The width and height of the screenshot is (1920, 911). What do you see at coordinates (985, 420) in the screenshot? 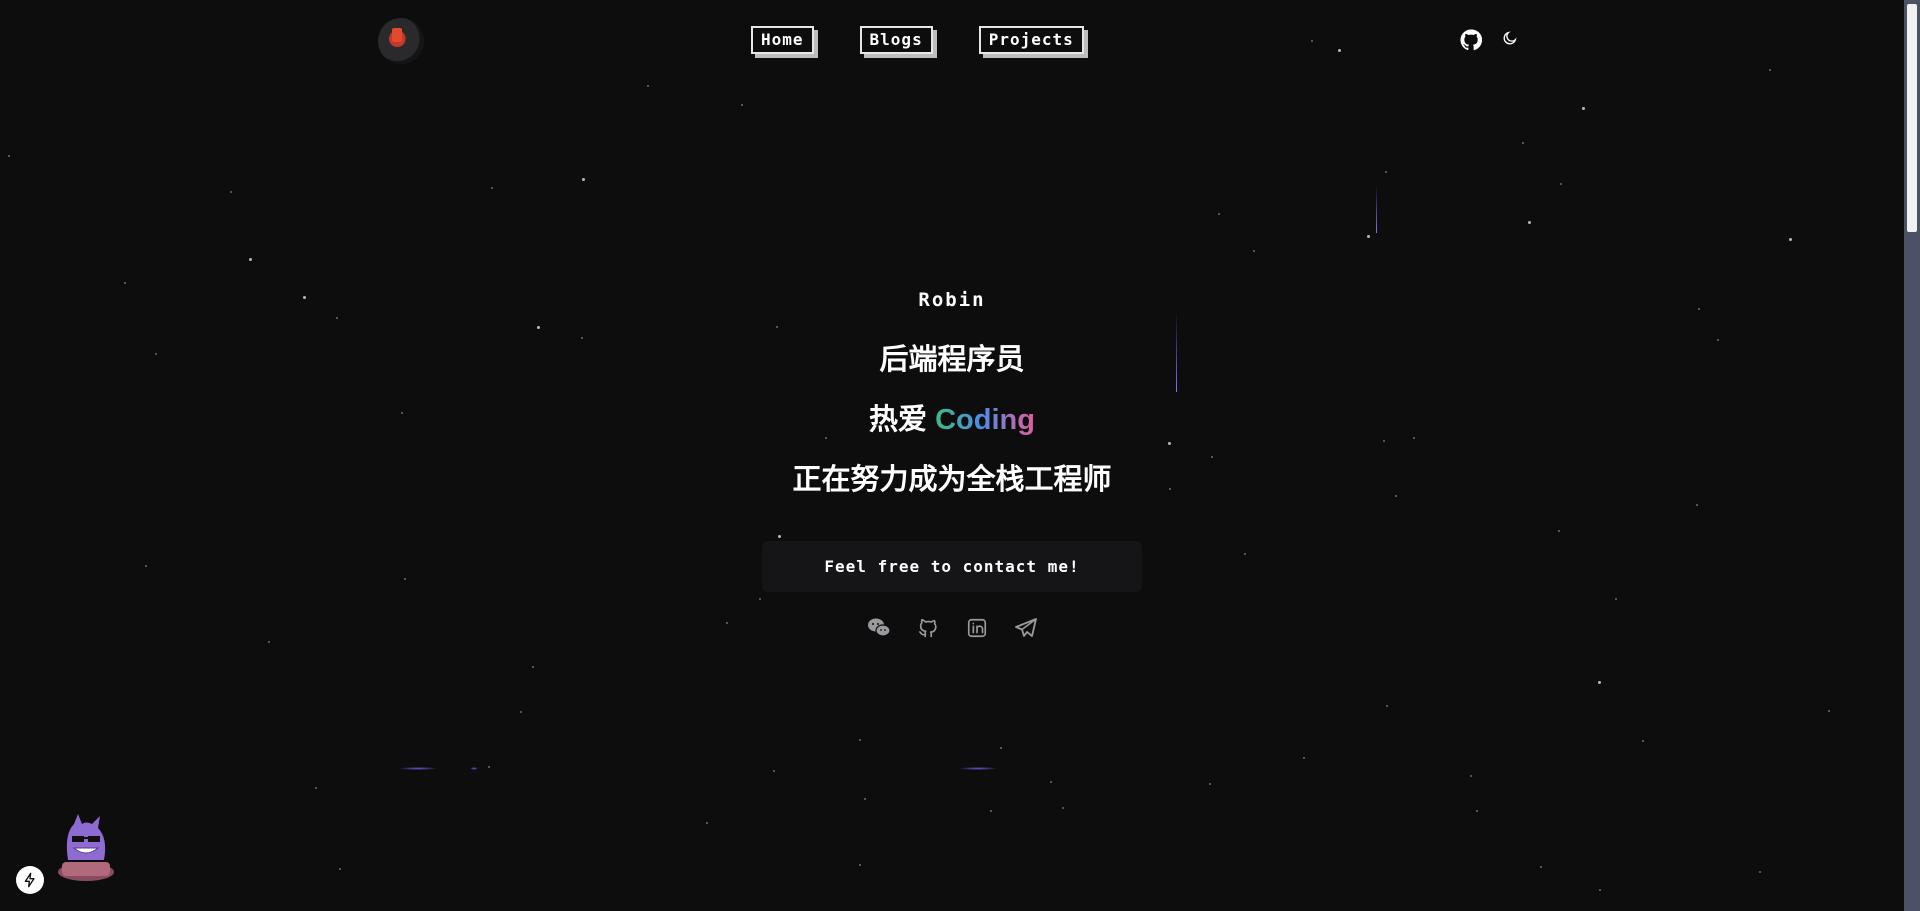
I see `hero-coding-highlight: Coding` at bounding box center [985, 420].